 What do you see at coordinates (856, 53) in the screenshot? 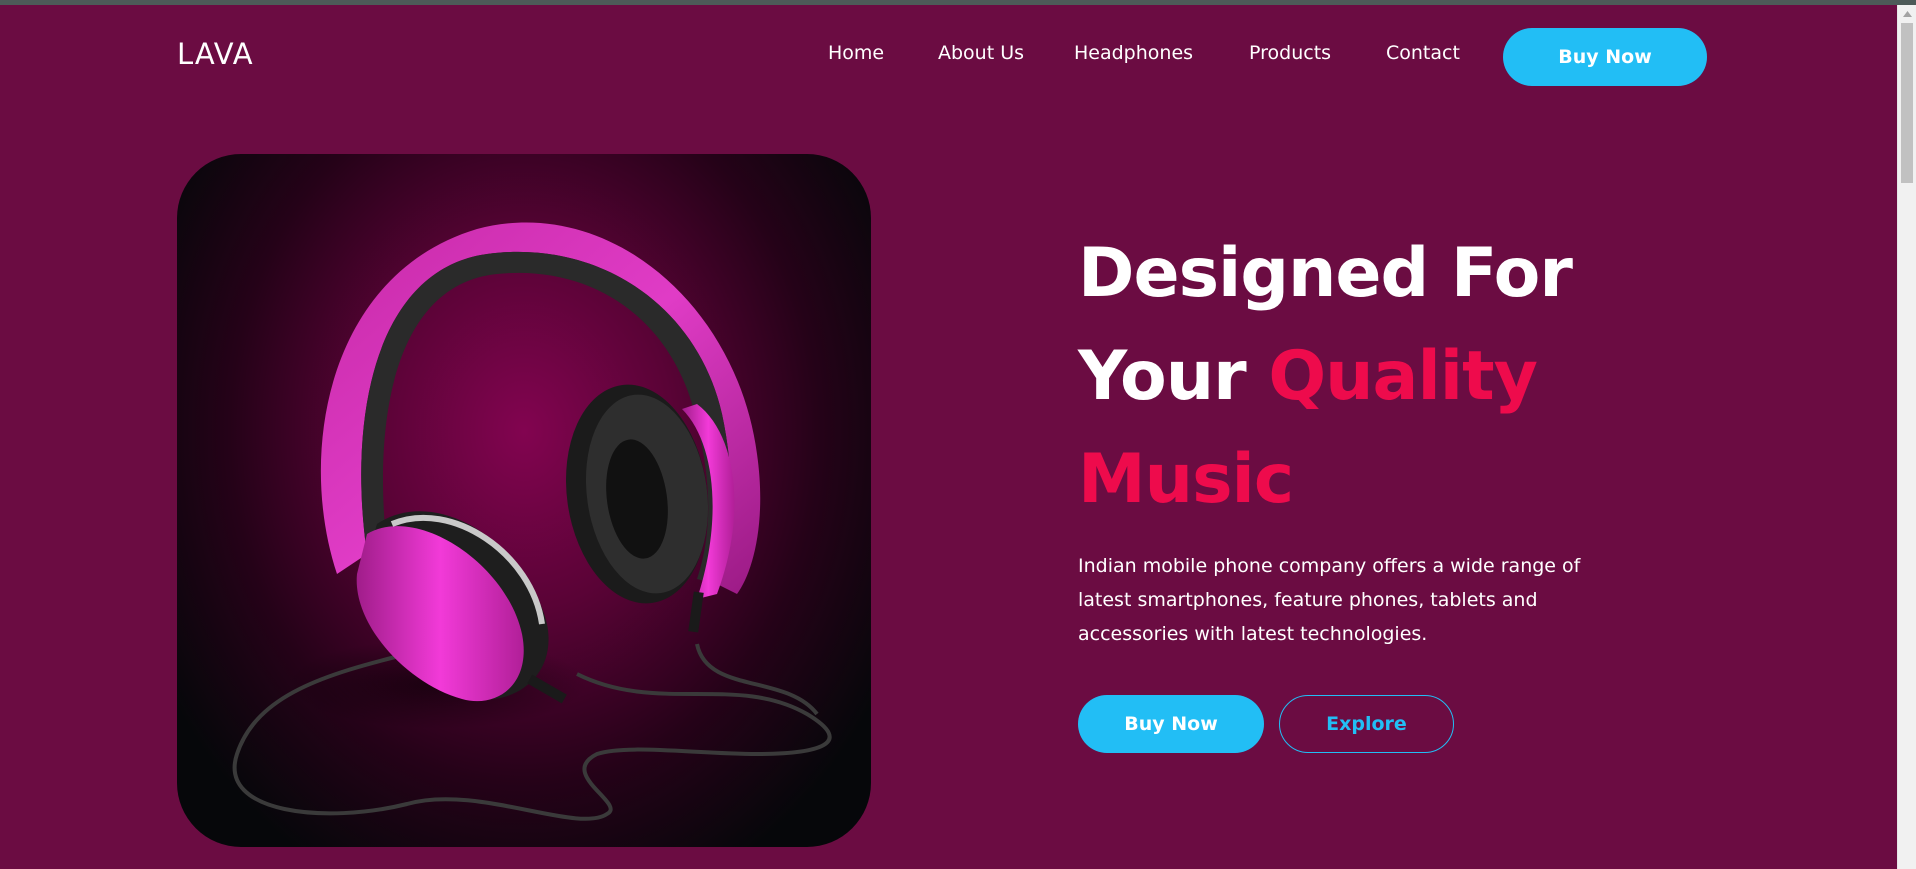
I see `nav-home: Home` at bounding box center [856, 53].